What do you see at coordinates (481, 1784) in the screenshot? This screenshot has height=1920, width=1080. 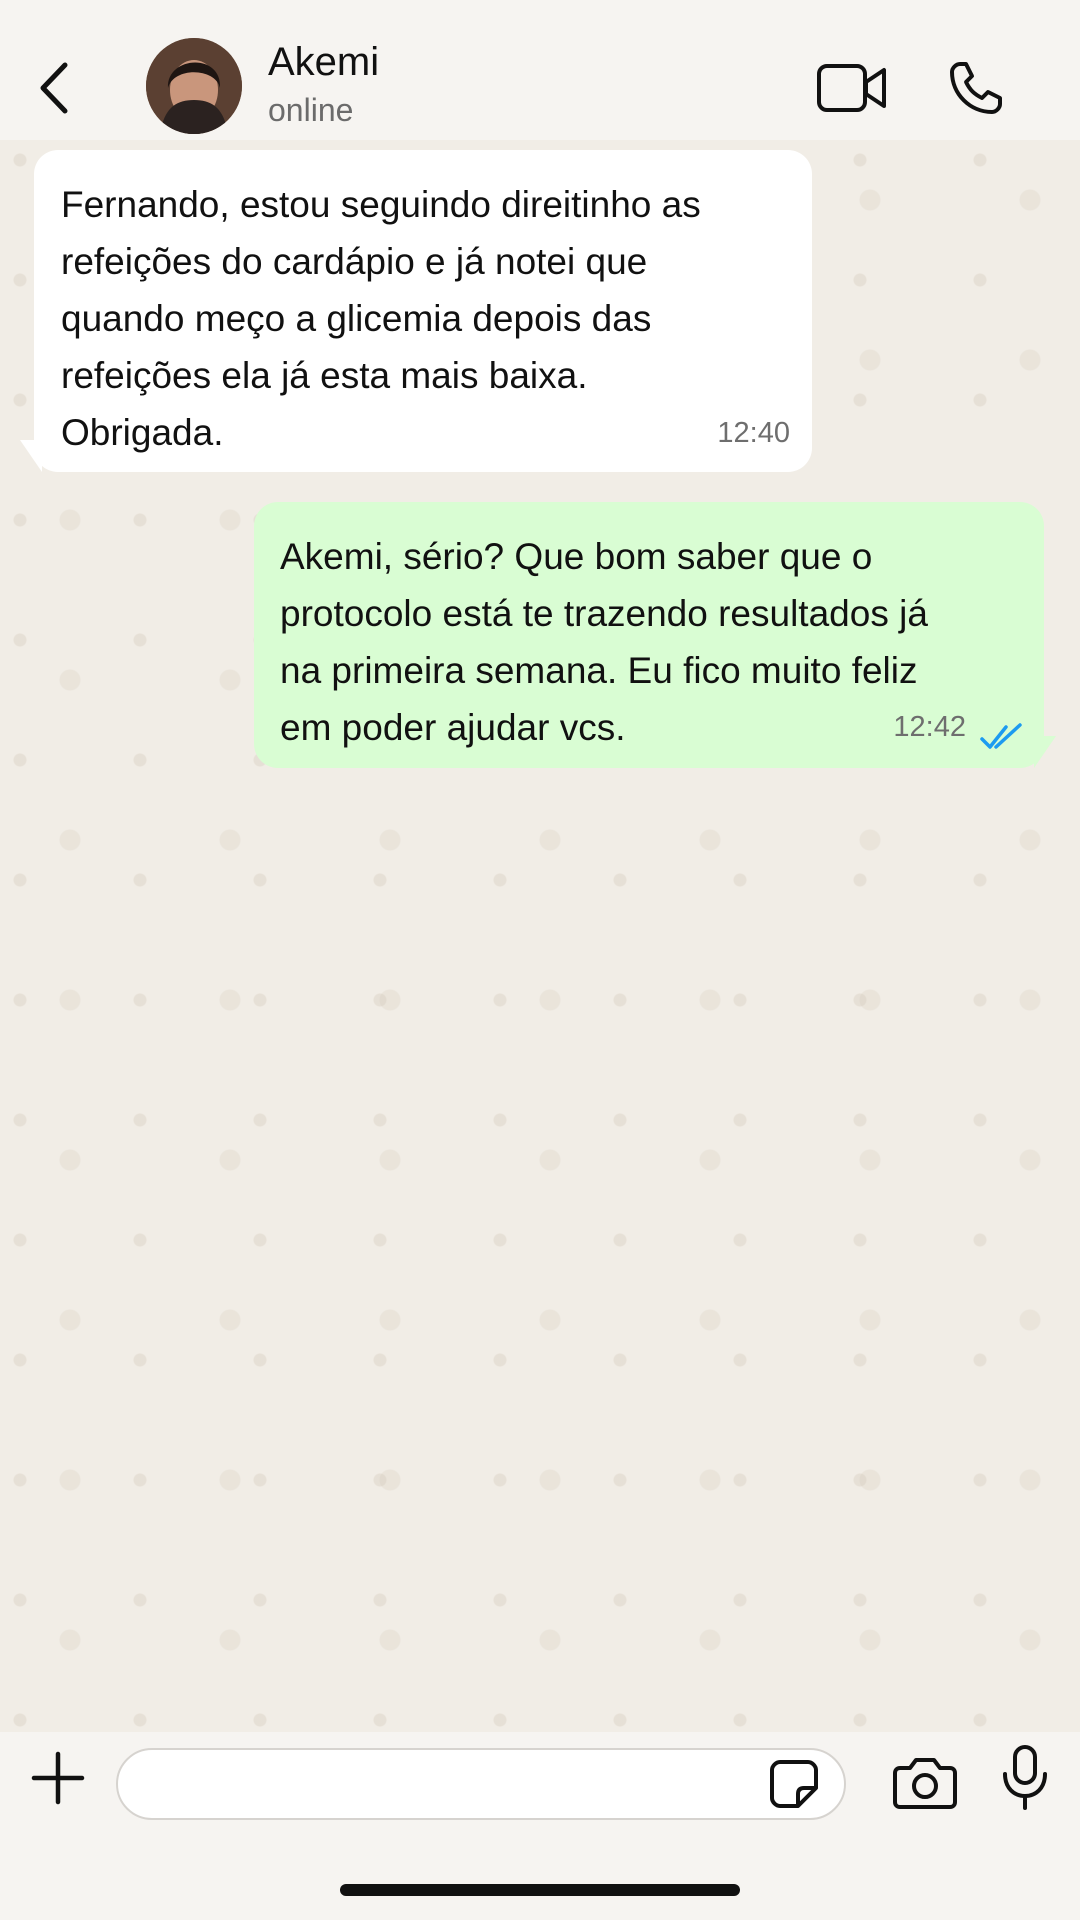 I see `message-input` at bounding box center [481, 1784].